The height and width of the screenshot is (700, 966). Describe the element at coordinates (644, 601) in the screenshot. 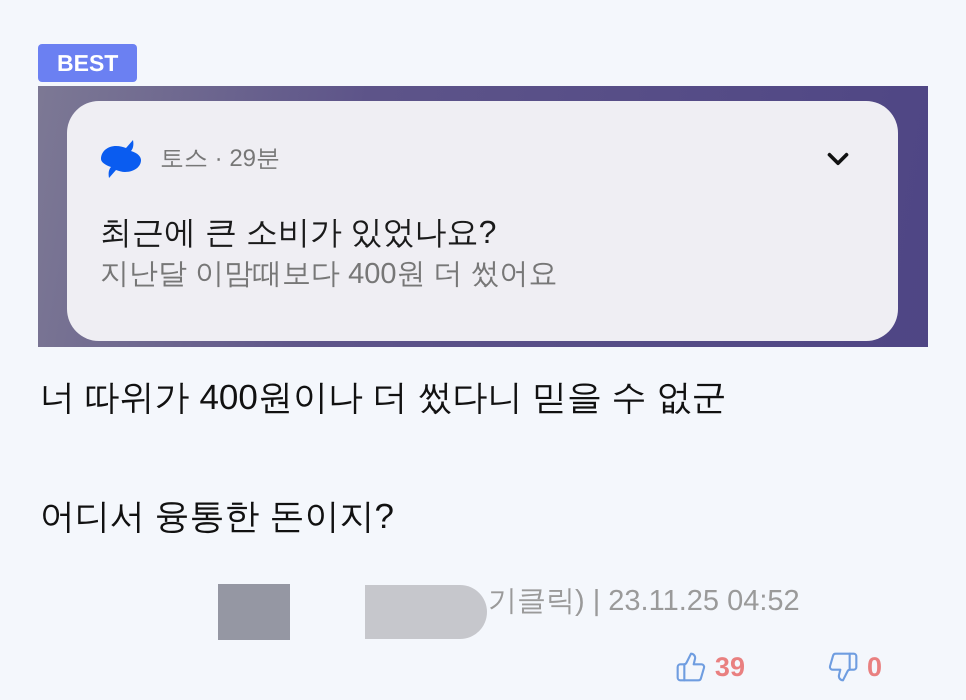

I see `comment-meta: 기클릭) | 23.11.25 04:52` at that location.